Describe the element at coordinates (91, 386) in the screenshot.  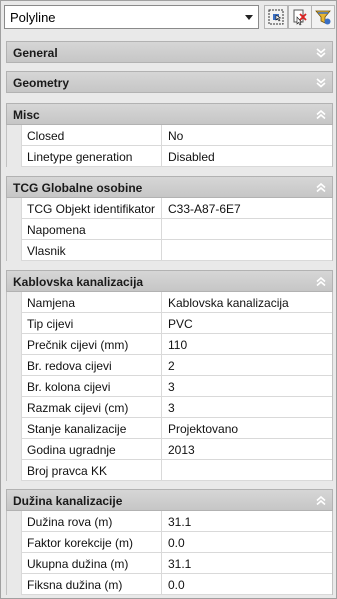
I see `property-key: Br. kolona cijevi` at that location.